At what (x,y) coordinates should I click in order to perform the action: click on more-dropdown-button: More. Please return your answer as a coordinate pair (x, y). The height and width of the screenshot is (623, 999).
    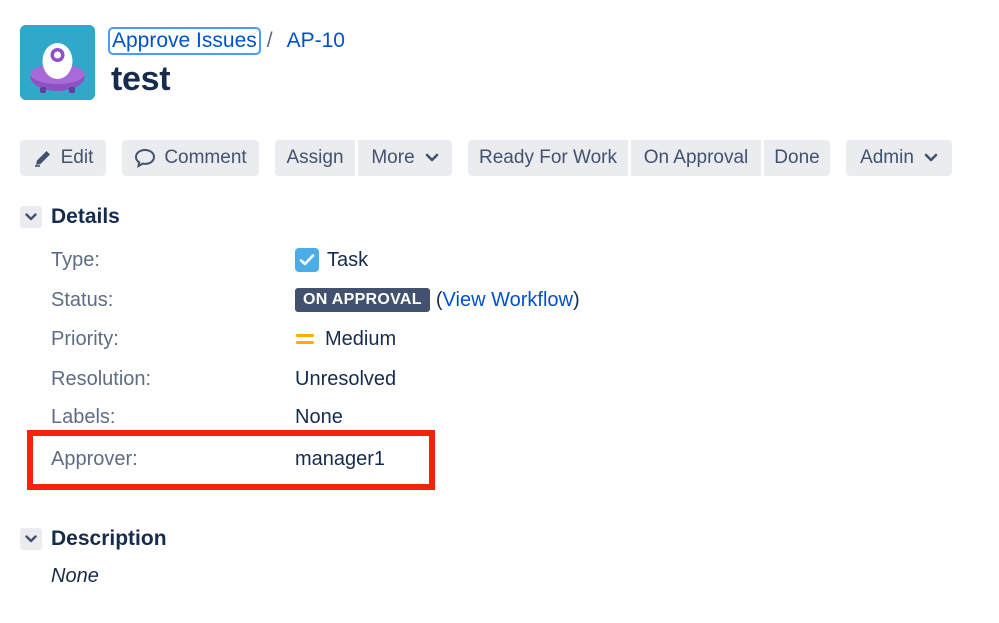
    Looking at the image, I should click on (405, 158).